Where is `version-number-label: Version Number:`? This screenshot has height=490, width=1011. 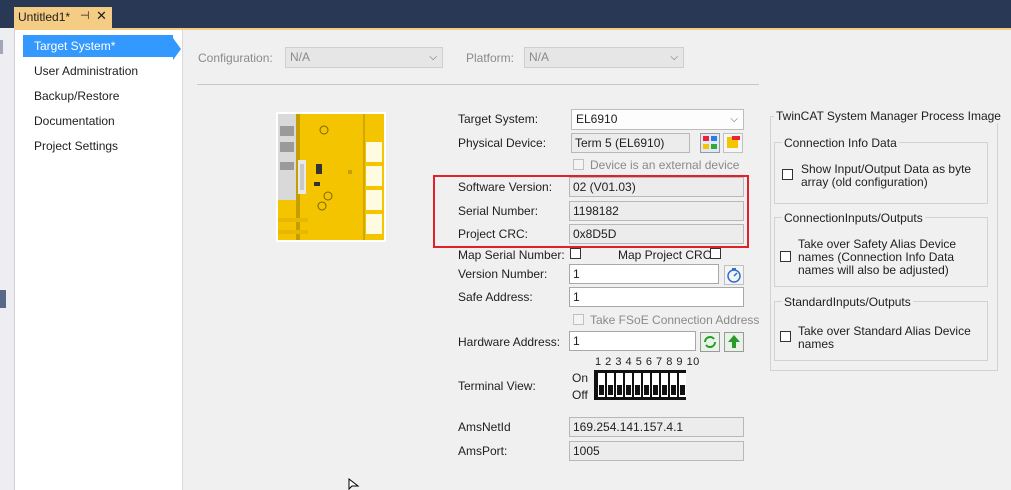
version-number-label: Version Number: is located at coordinates (503, 274).